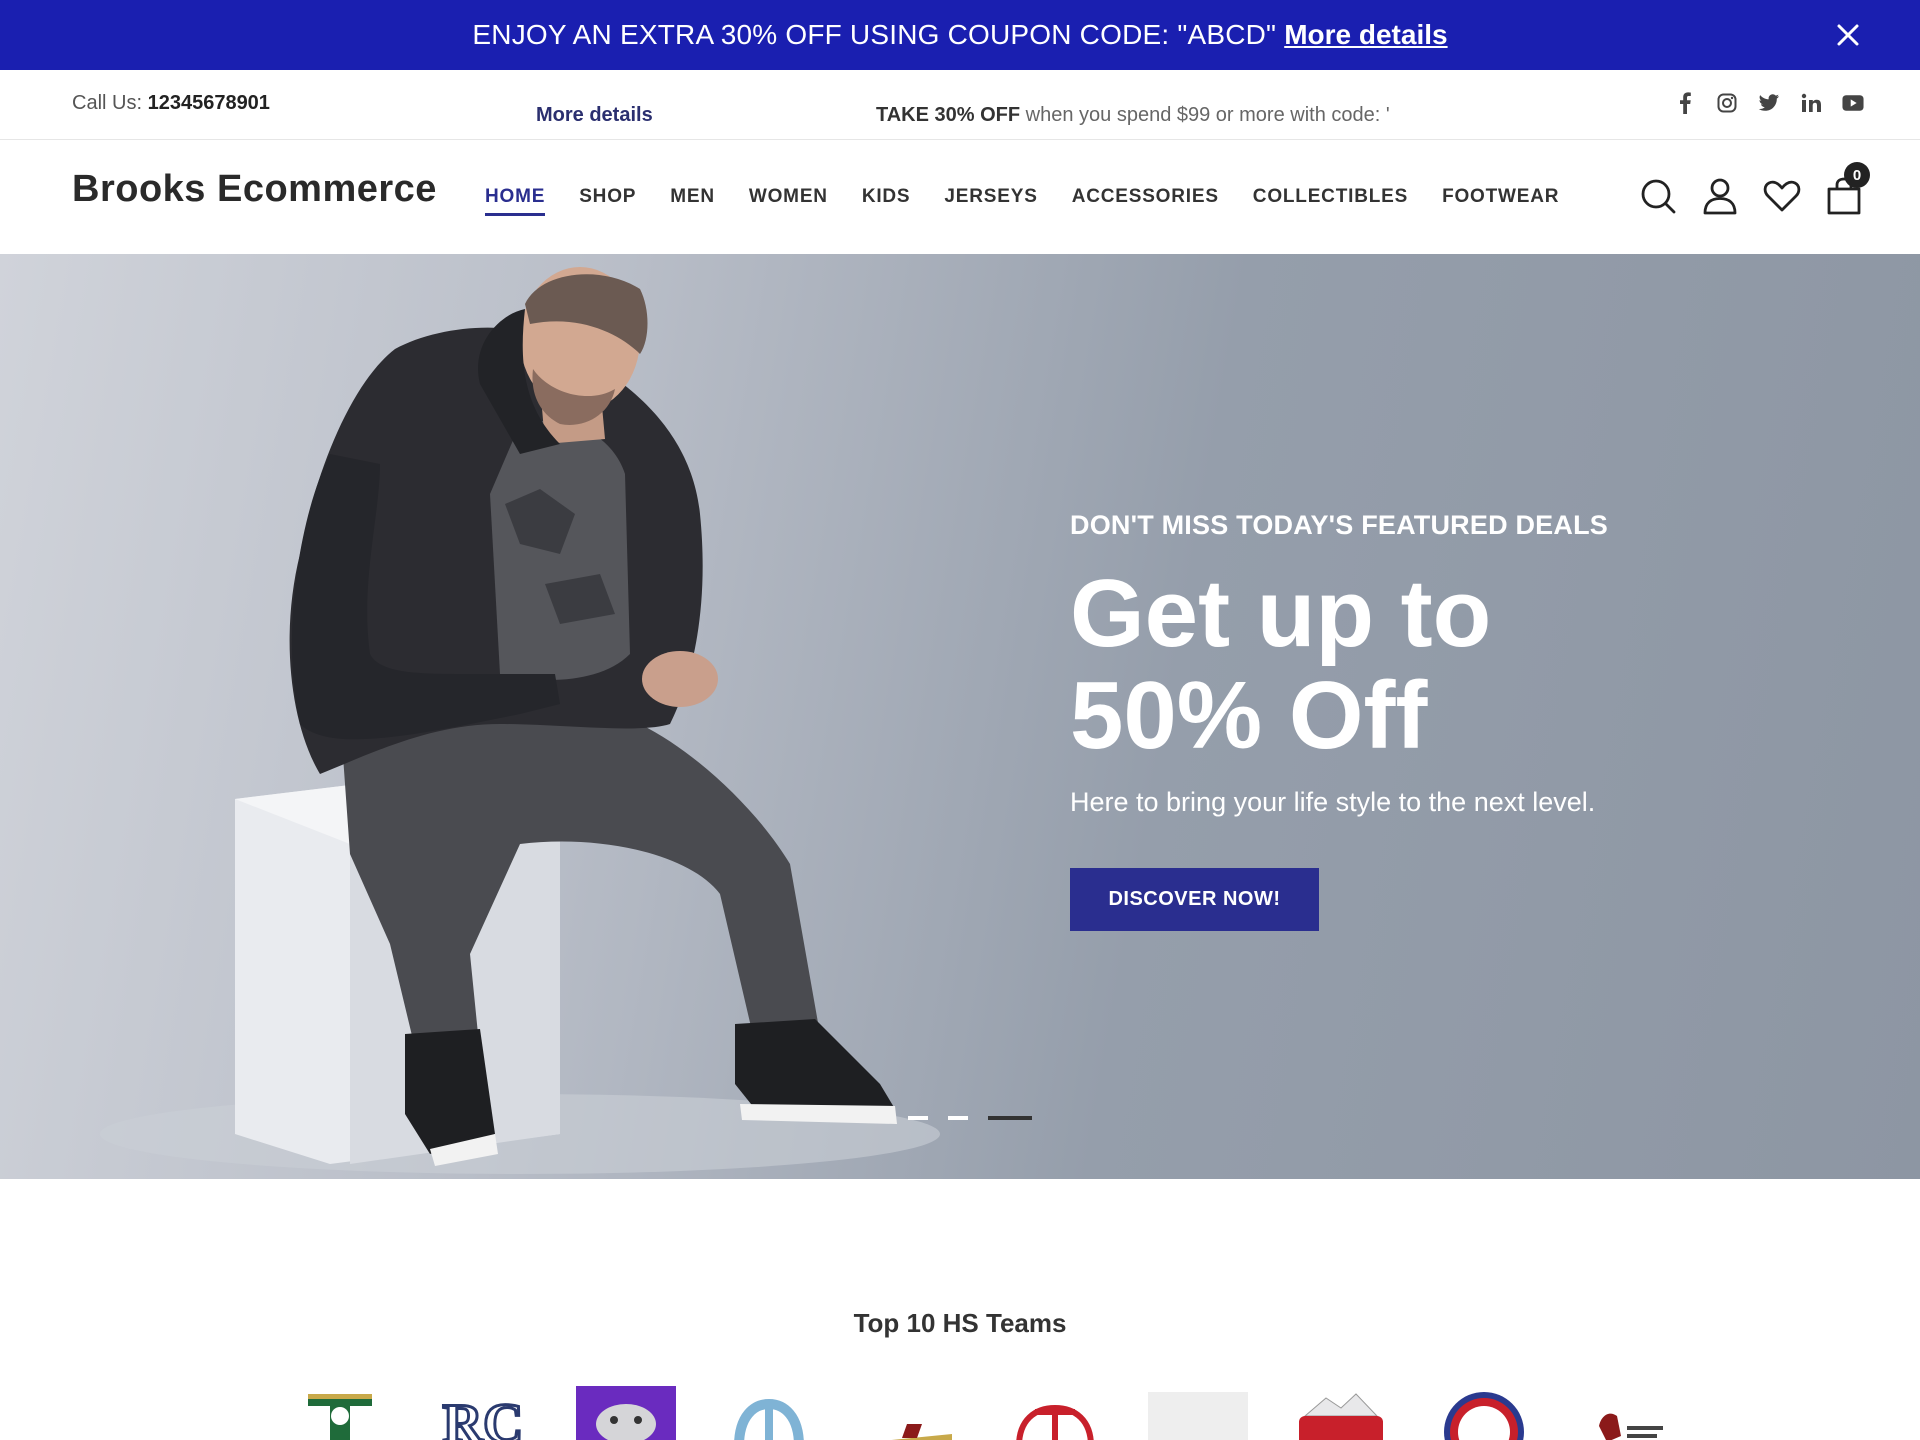  What do you see at coordinates (515, 201) in the screenshot?
I see `nav-home: HOME` at bounding box center [515, 201].